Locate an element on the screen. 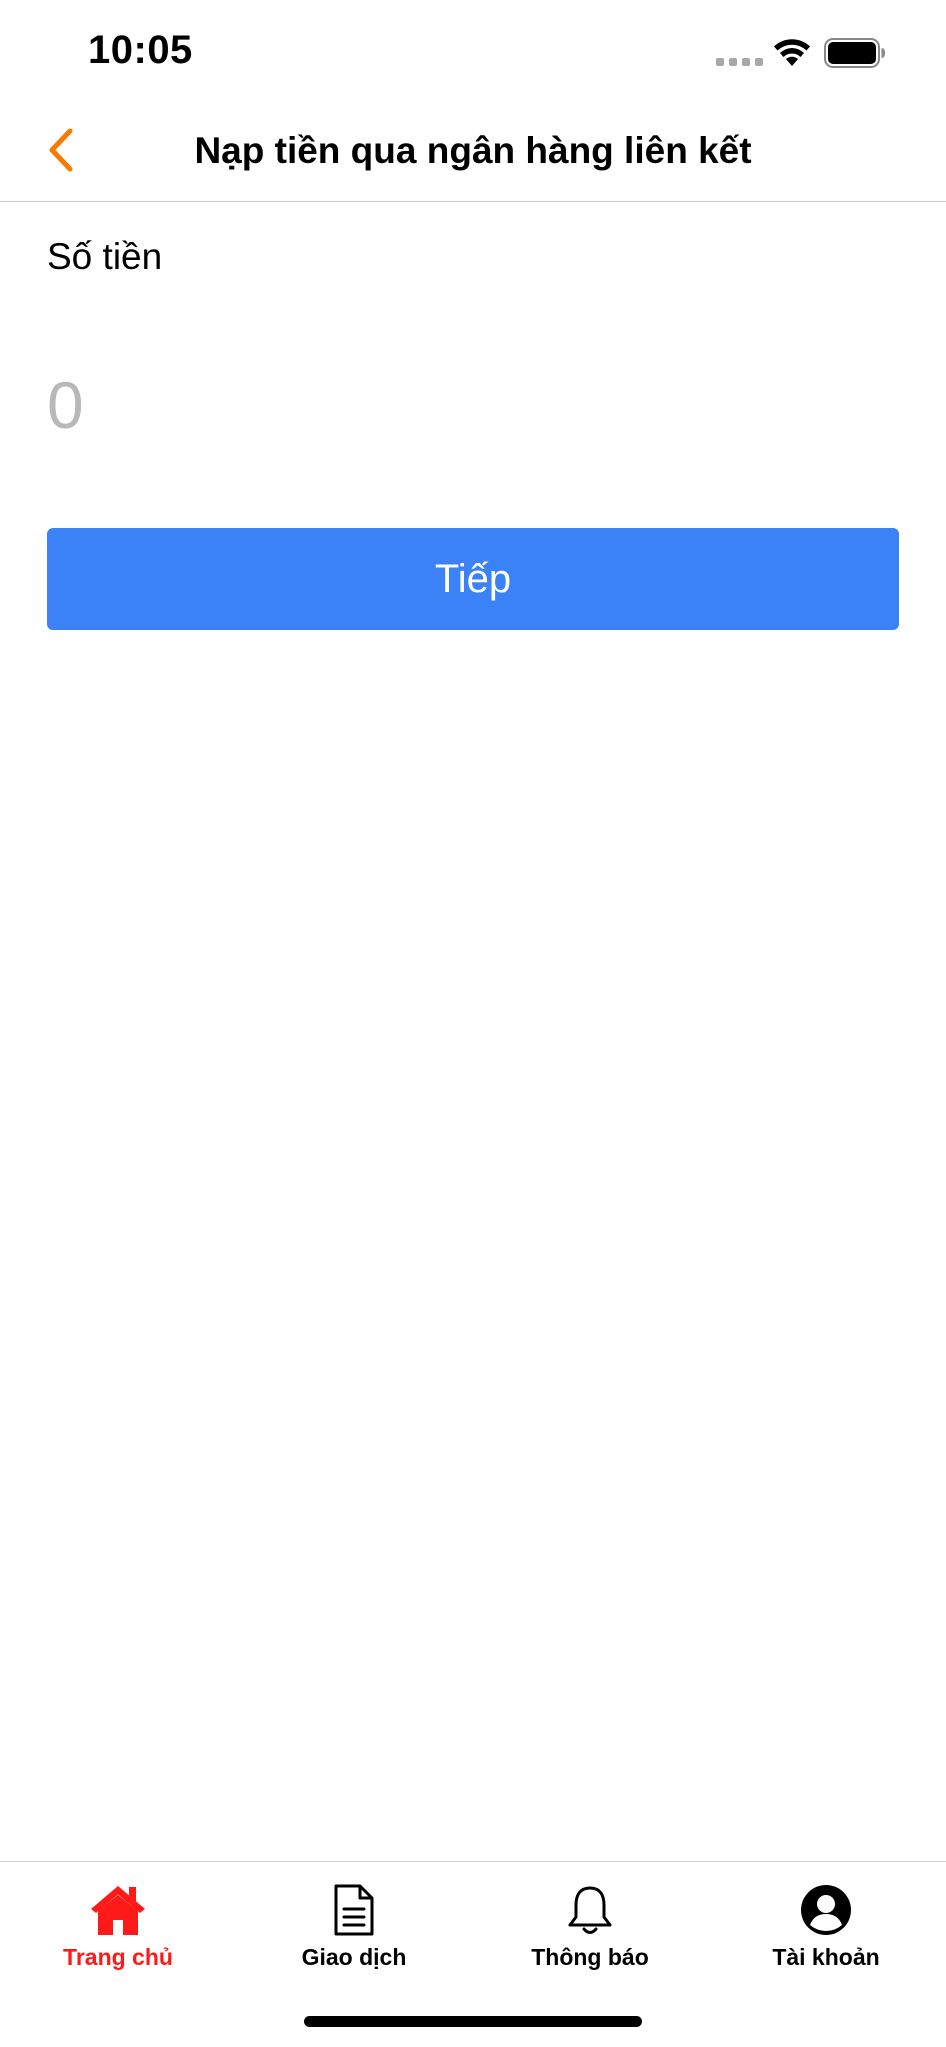 The height and width of the screenshot is (2047, 946). tab-notifications: Thông báo is located at coordinates (590, 1932).